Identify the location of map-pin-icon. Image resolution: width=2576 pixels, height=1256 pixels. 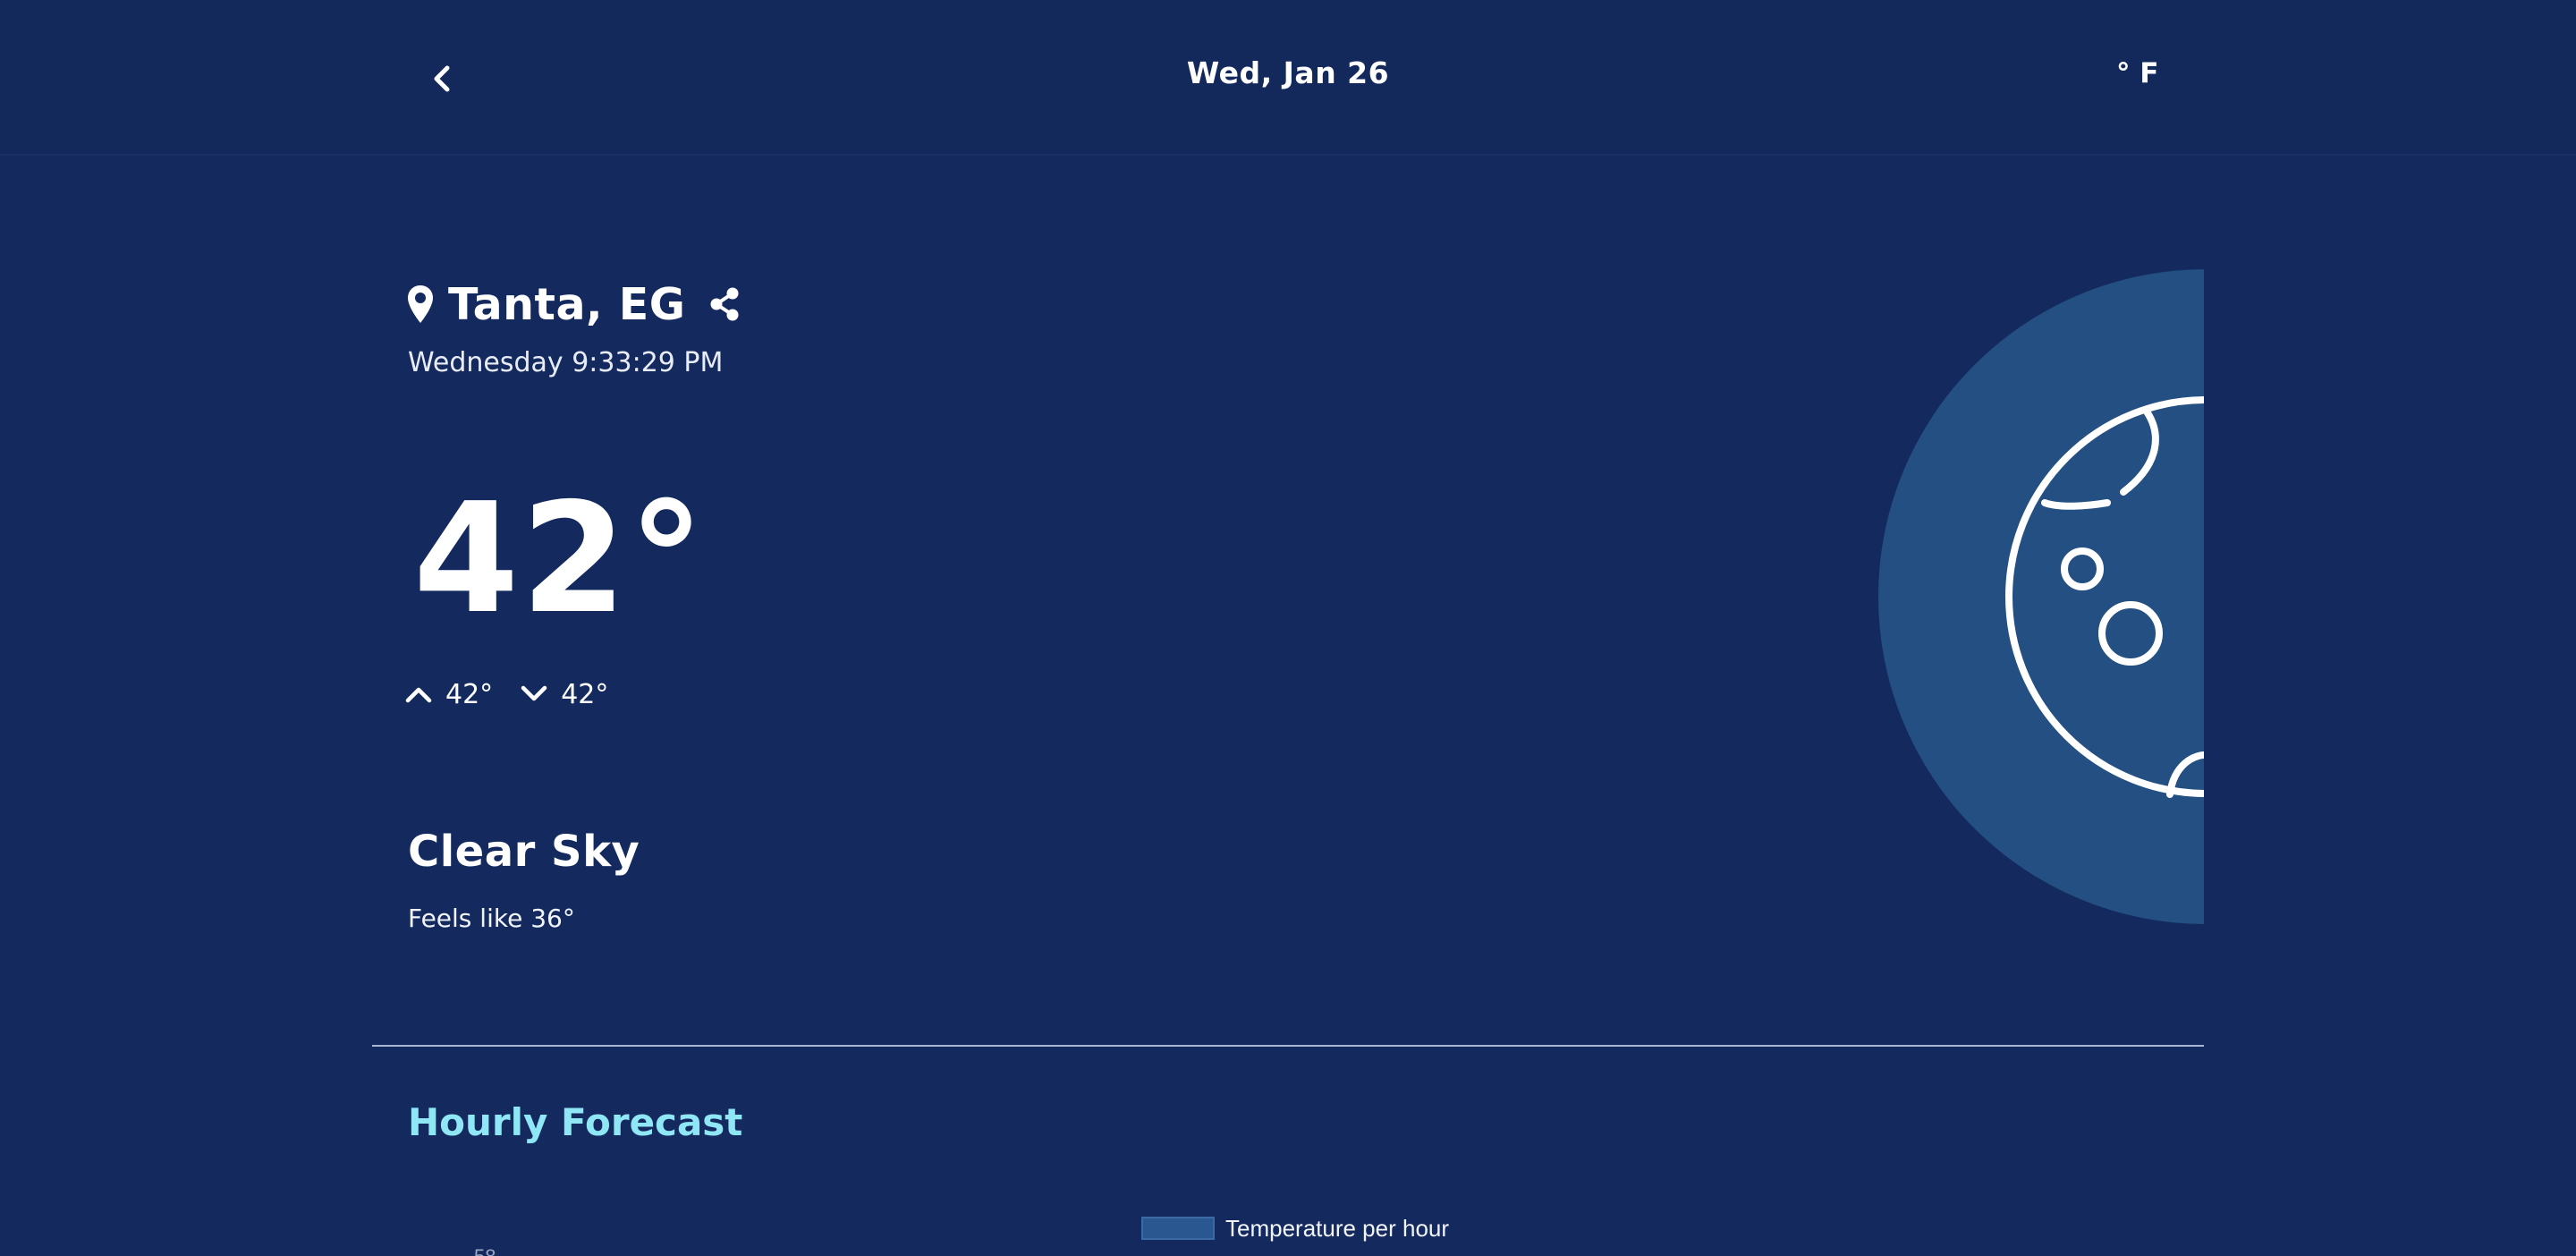
(420, 304).